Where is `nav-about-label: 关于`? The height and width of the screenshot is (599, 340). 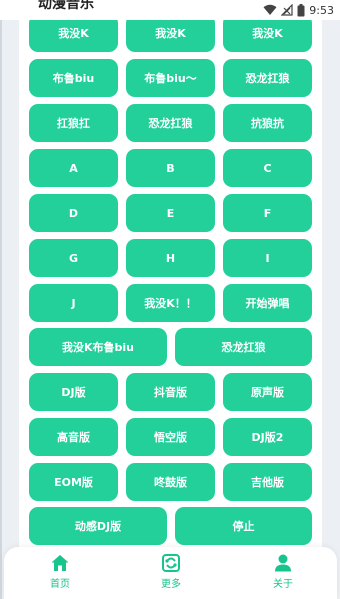
nav-about-label: 关于 is located at coordinates (283, 584).